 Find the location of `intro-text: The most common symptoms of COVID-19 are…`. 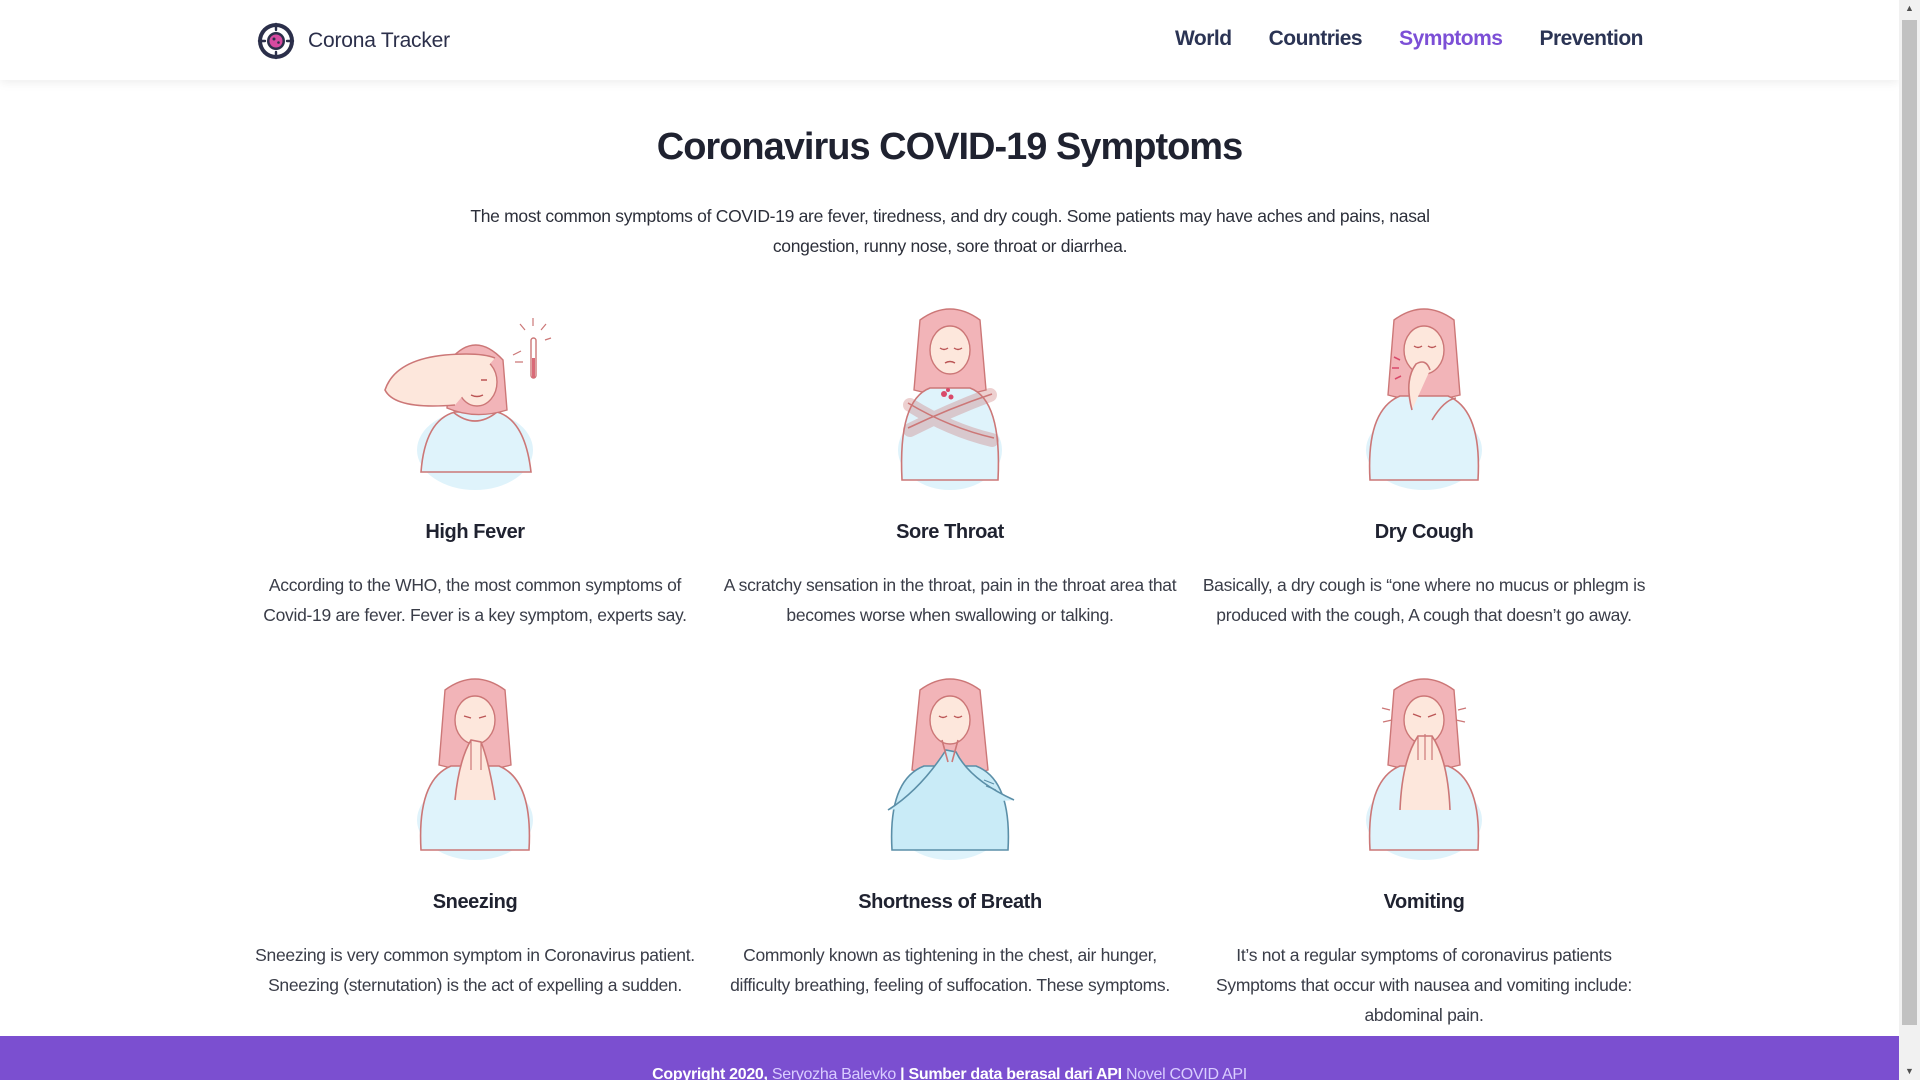

intro-text: The most common symptoms of COVID-19 are… is located at coordinates (950, 231).